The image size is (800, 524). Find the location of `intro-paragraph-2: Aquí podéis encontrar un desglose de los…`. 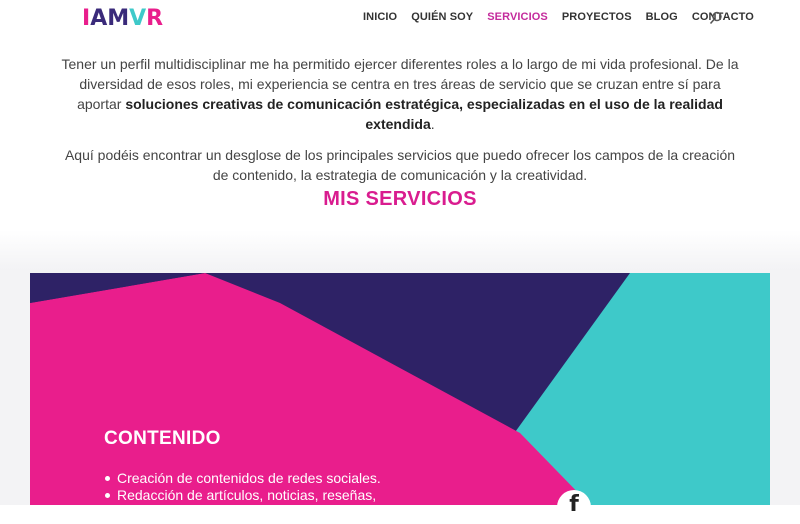

intro-paragraph-2: Aquí podéis encontrar un desglose de los… is located at coordinates (400, 165).